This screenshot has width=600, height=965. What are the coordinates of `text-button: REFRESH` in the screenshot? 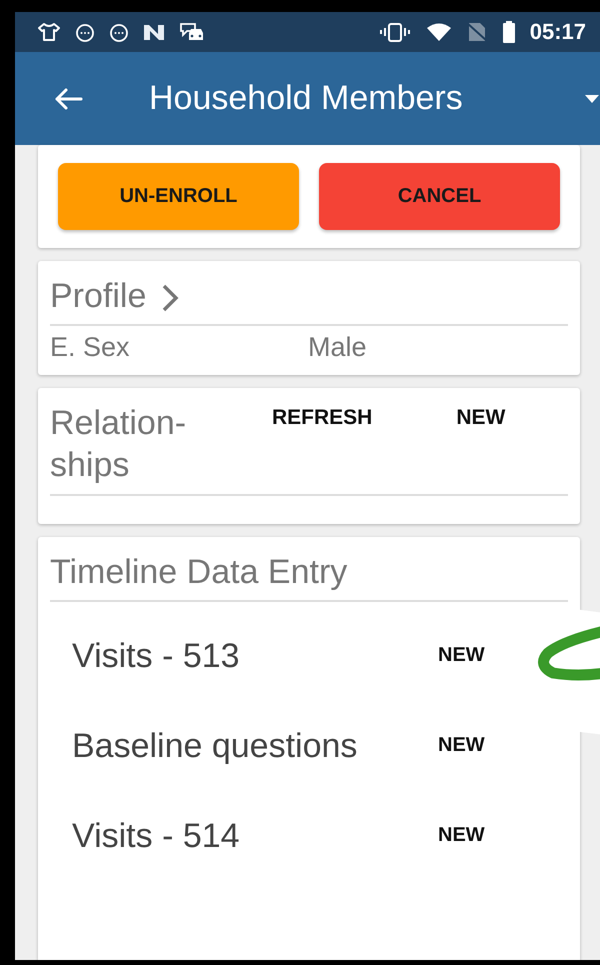 It's located at (322, 418).